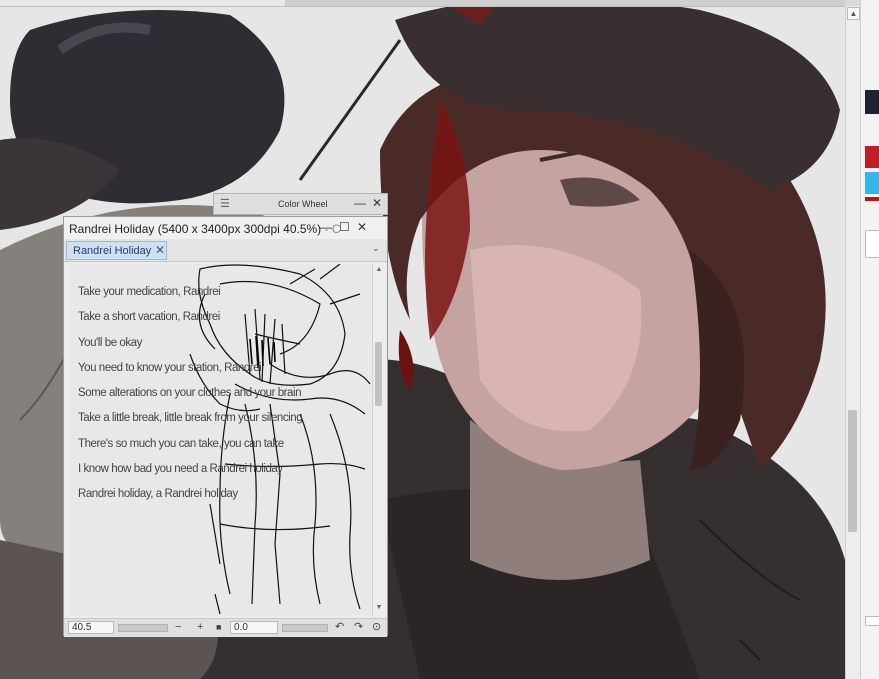 This screenshot has width=879, height=679. What do you see at coordinates (225, 627) in the screenshot?
I see `document-status-bar: 40.5 − + ■ 0.0 ↶ ↷ ⊙` at bounding box center [225, 627].